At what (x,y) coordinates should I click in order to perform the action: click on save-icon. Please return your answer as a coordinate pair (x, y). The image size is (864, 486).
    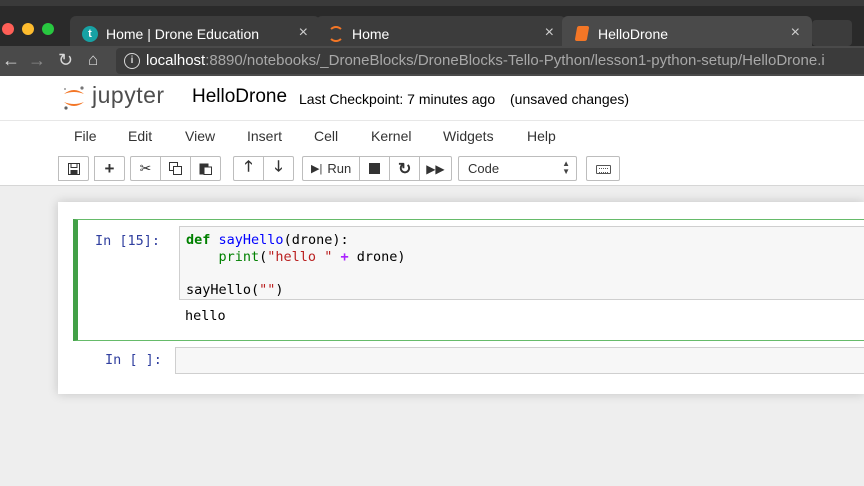
    Looking at the image, I should click on (73, 168).